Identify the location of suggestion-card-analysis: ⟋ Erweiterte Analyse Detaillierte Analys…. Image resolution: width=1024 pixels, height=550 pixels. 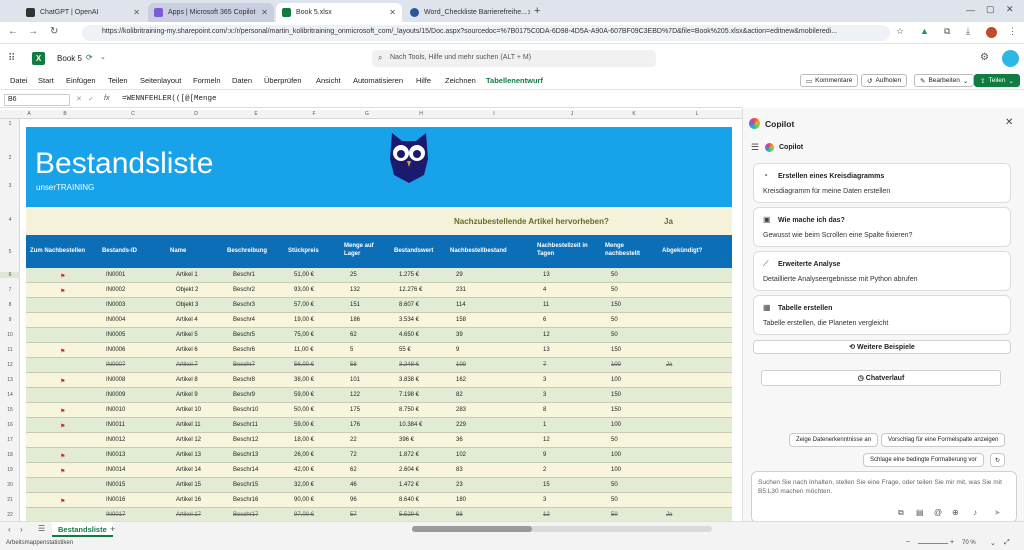
(882, 271).